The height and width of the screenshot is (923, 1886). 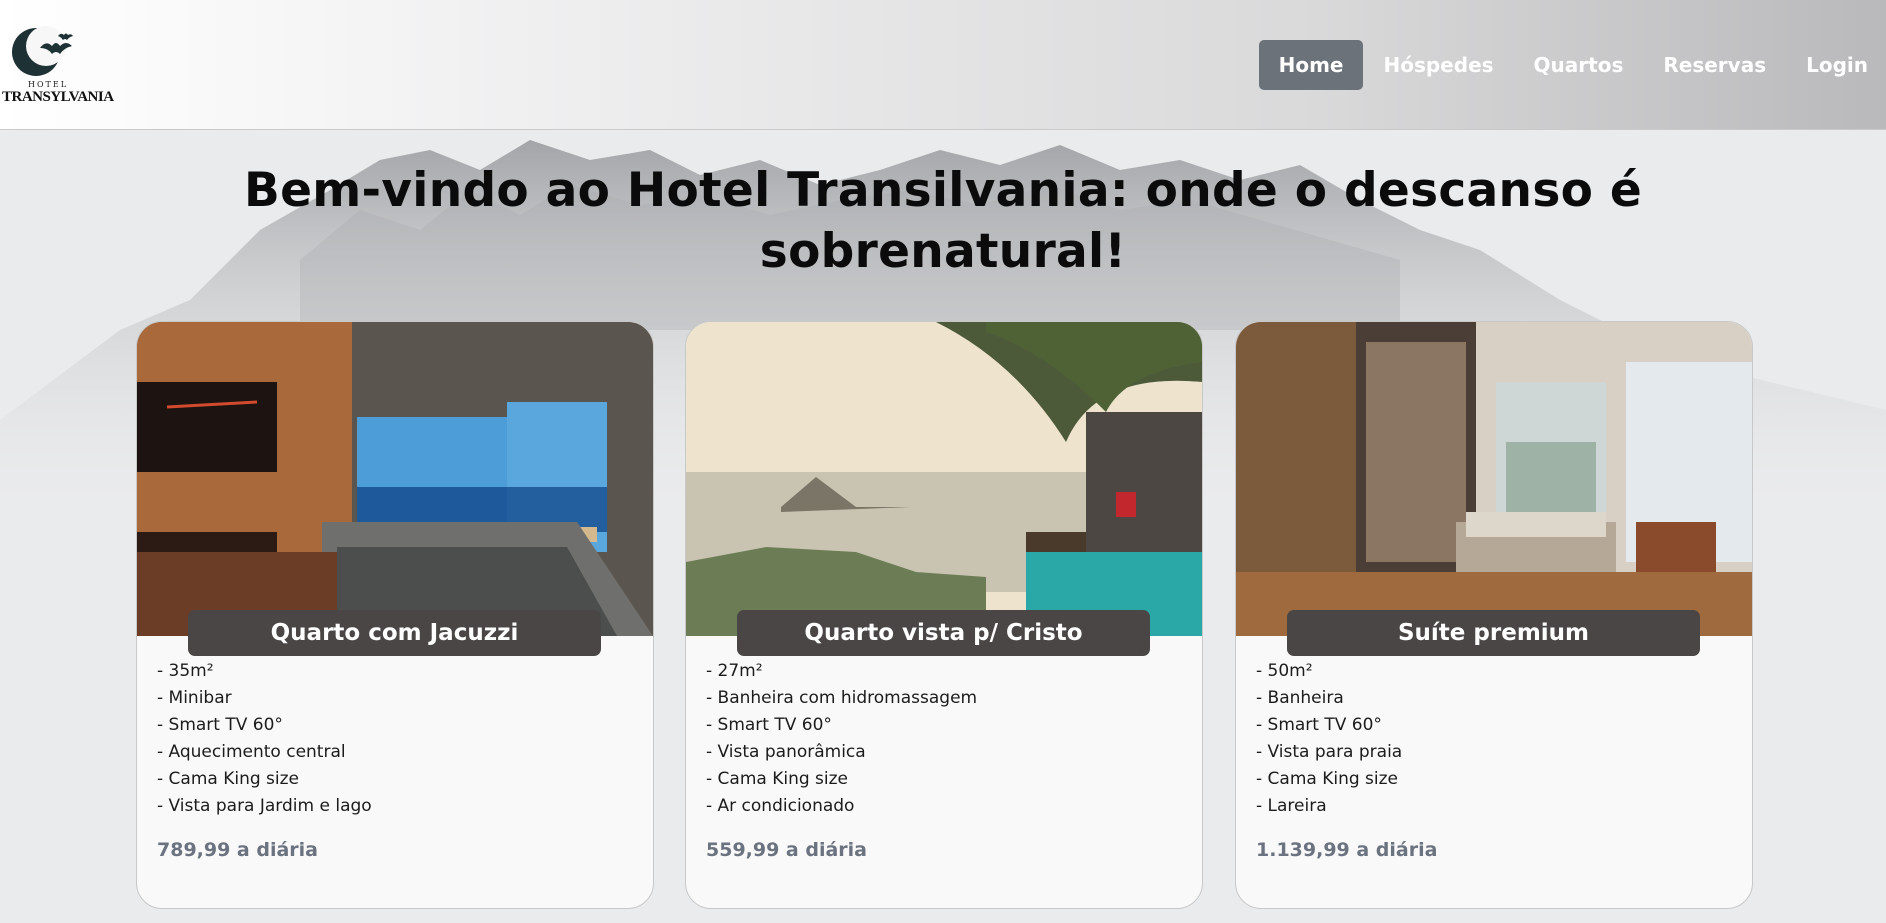 I want to click on feature-item: - Banheira, so click(x=1300, y=698).